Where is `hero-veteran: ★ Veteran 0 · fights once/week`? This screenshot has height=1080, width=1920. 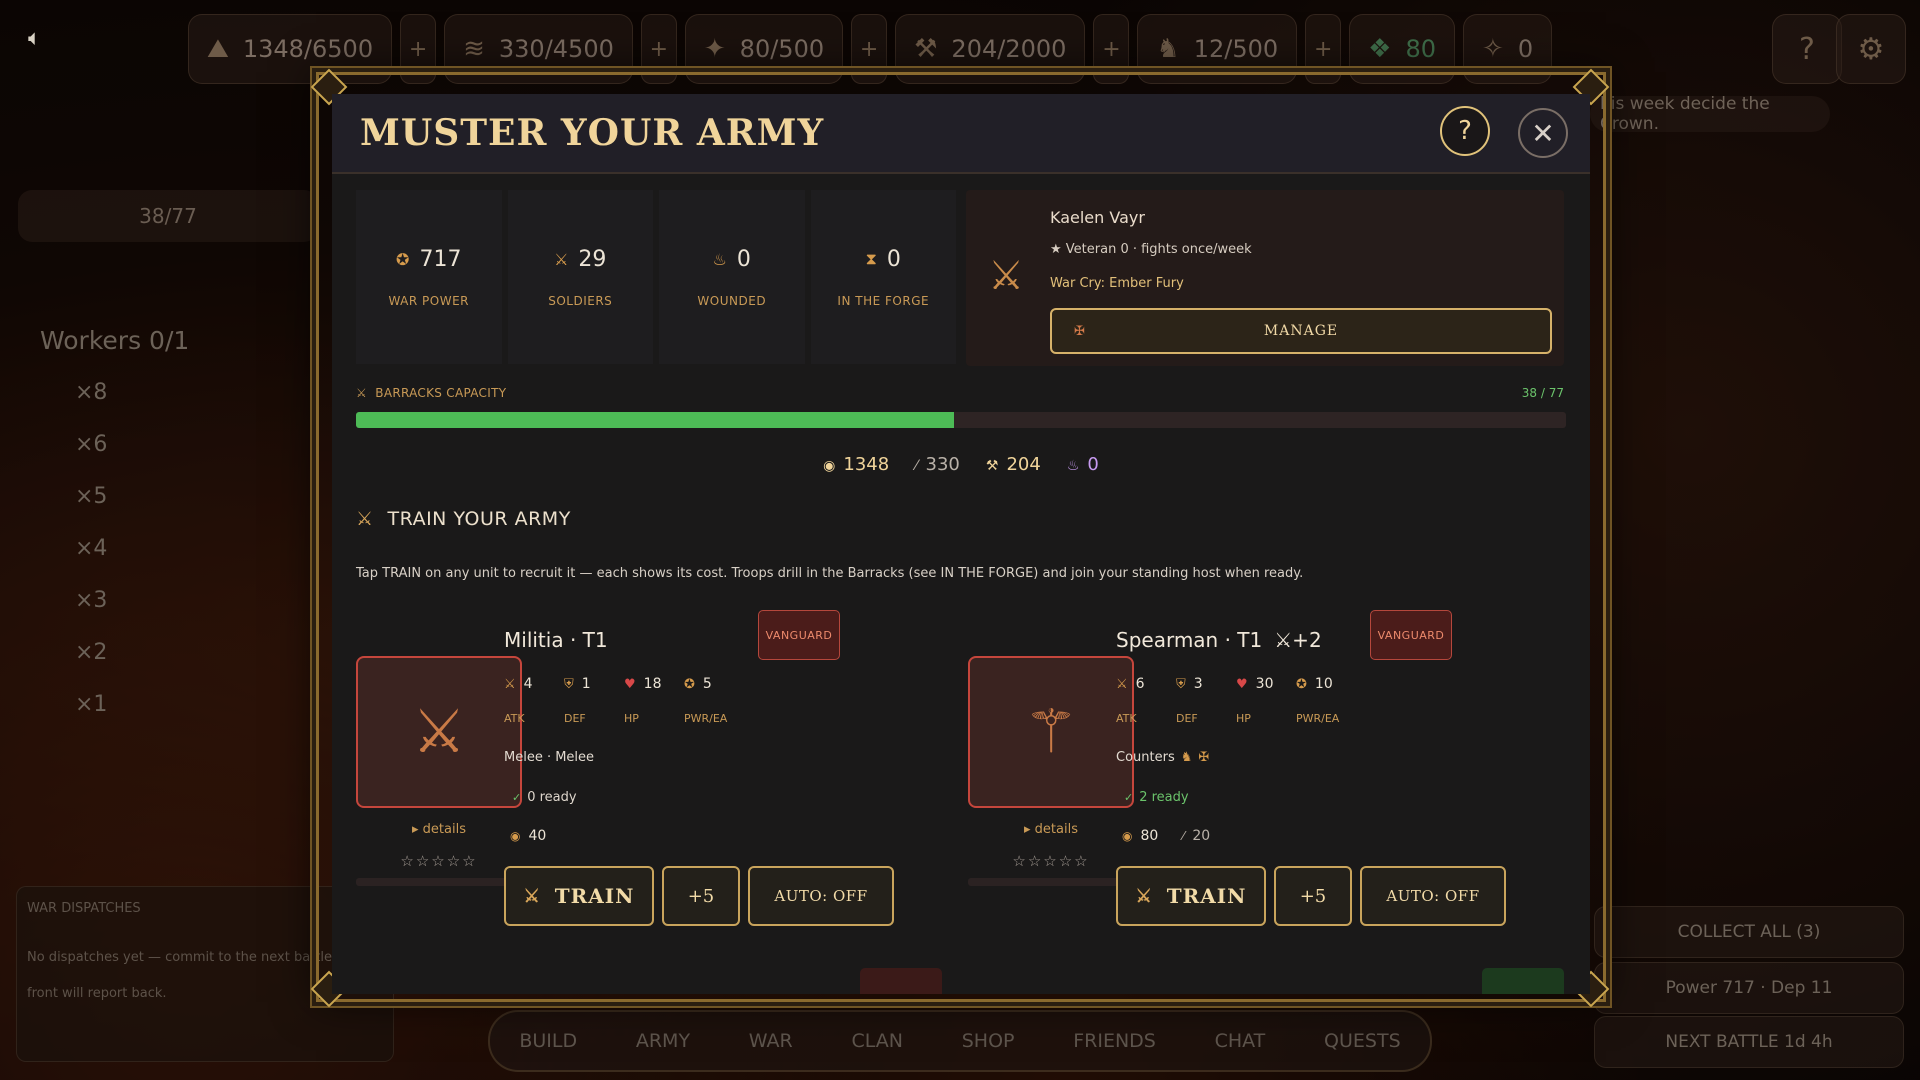 hero-veteran: ★ Veteran 0 · fights once/week is located at coordinates (1151, 249).